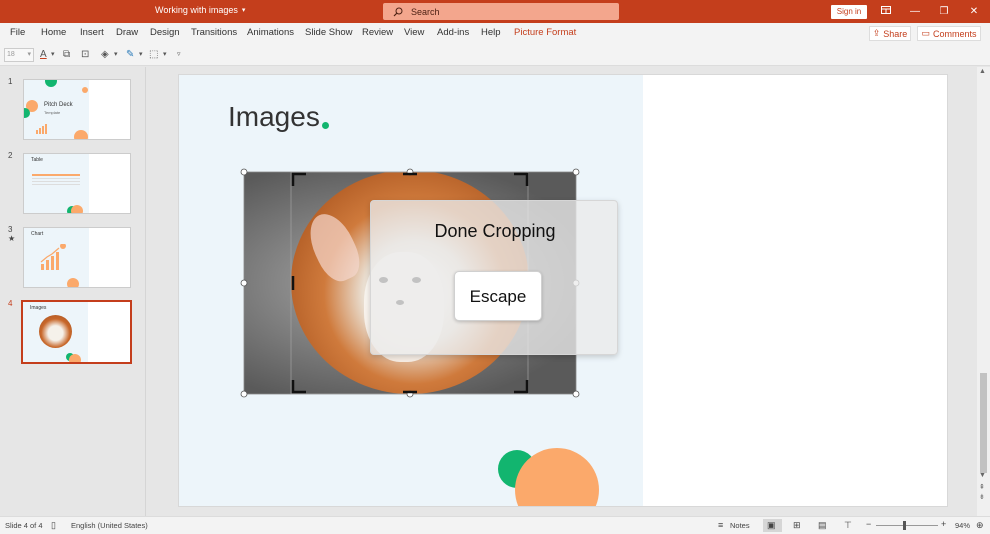 This screenshot has width=990, height=534. Describe the element at coordinates (274, 117) in the screenshot. I see `slide-title: Images` at that location.